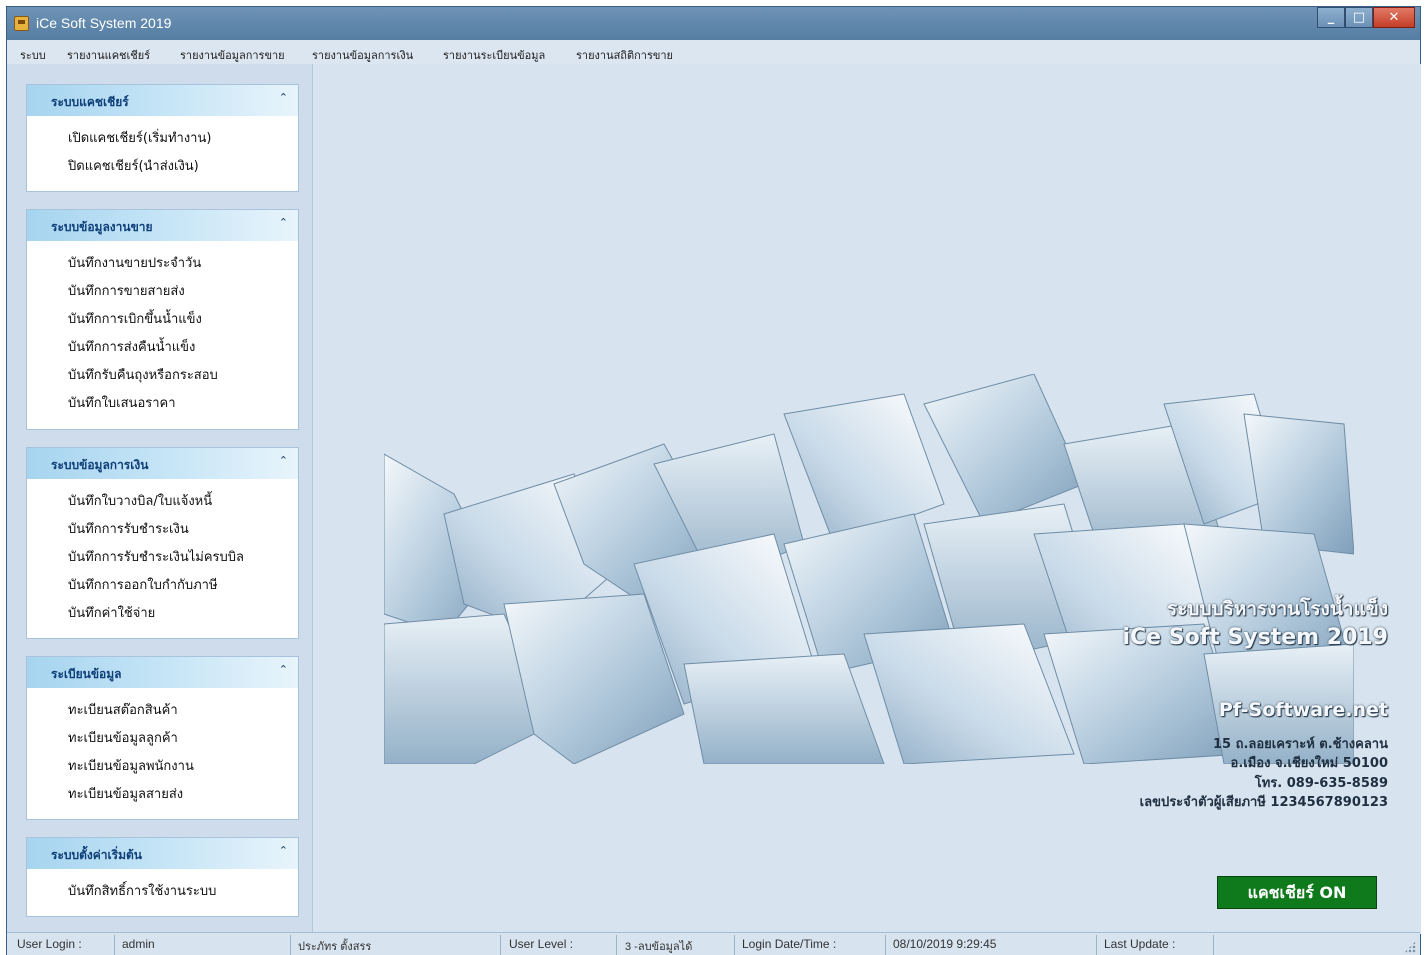  Describe the element at coordinates (1321, 783) in the screenshot. I see `company-phone: โทร. 089-635-8589` at that location.